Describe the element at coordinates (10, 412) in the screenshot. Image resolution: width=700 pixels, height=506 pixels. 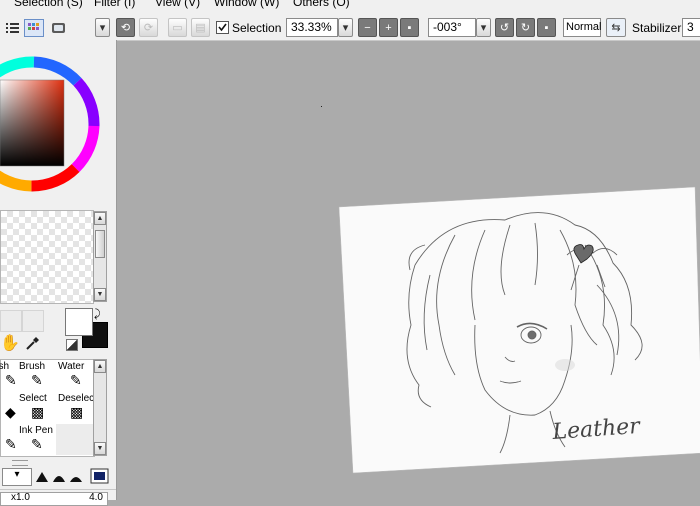
I see `eraser-icon: ◆` at that location.